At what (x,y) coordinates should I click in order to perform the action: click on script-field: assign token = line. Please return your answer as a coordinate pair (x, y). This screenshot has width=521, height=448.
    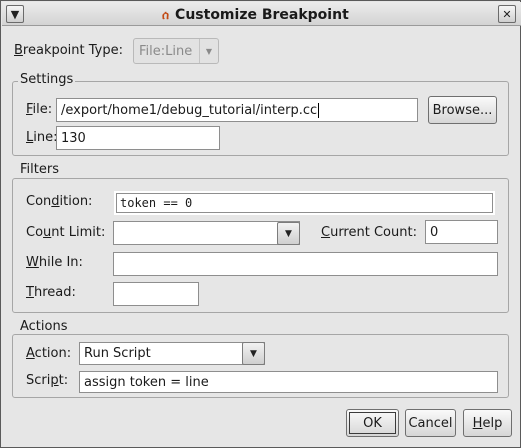
    Looking at the image, I should click on (288, 382).